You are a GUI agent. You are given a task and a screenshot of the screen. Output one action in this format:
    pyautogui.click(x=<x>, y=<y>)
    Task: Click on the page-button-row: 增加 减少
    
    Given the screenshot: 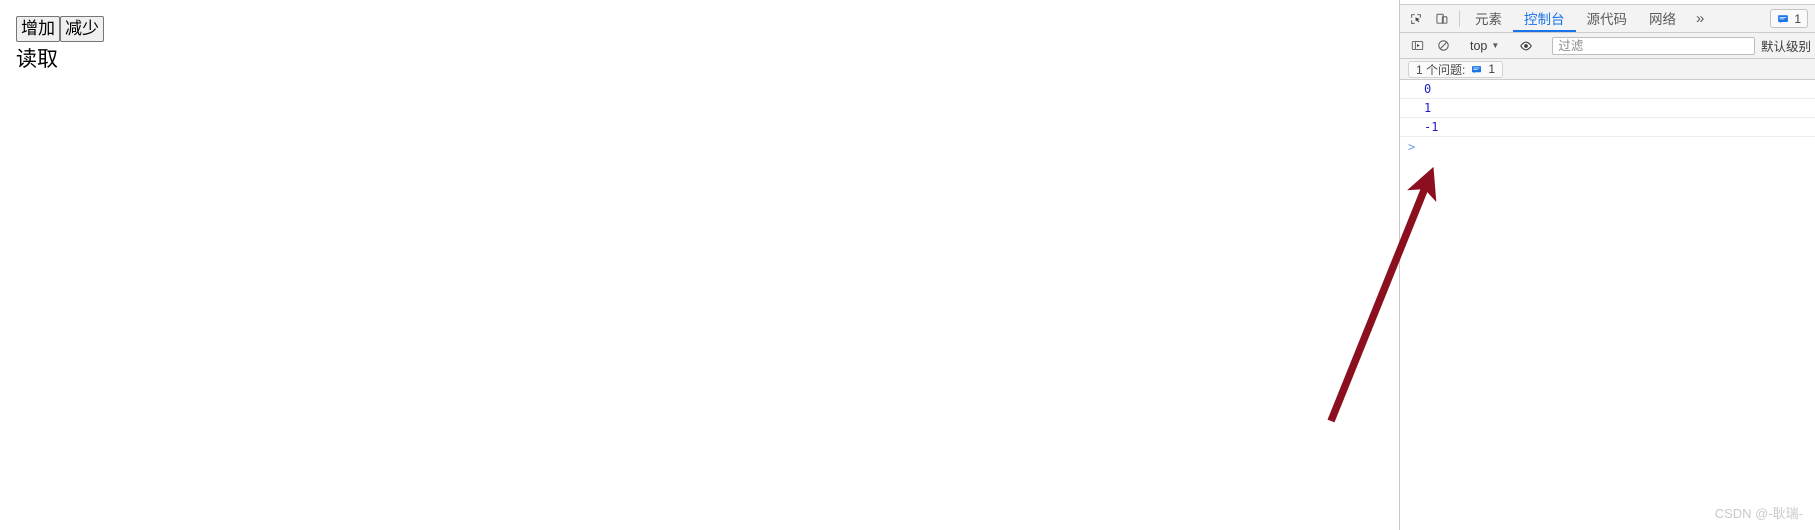 What is the action you would take?
    pyautogui.click(x=60, y=29)
    